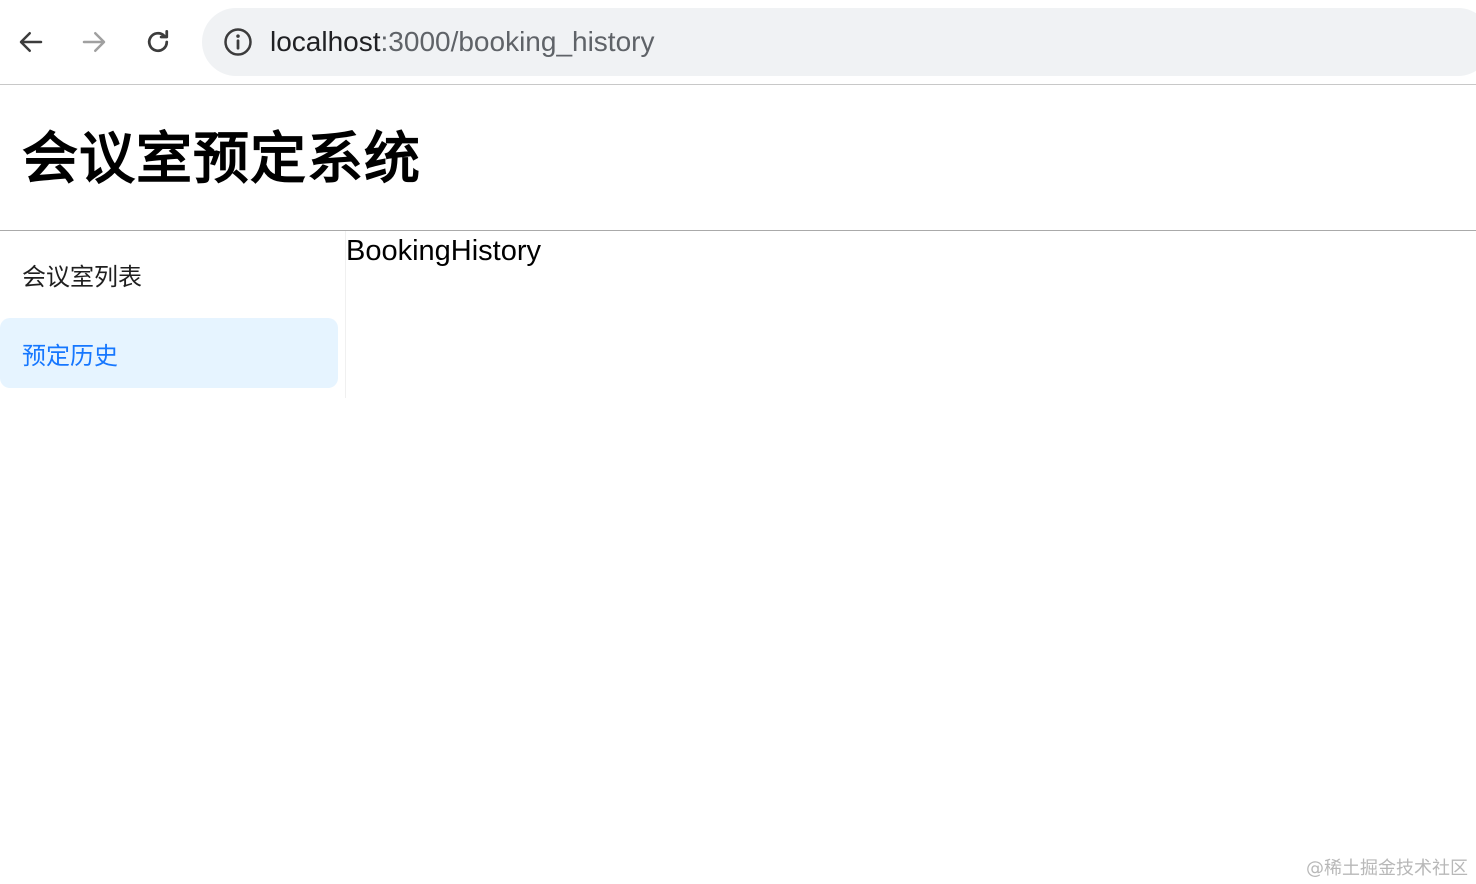 The width and height of the screenshot is (1476, 884). Describe the element at coordinates (70, 355) in the screenshot. I see `sidebar-item-label: 预定历史` at that location.